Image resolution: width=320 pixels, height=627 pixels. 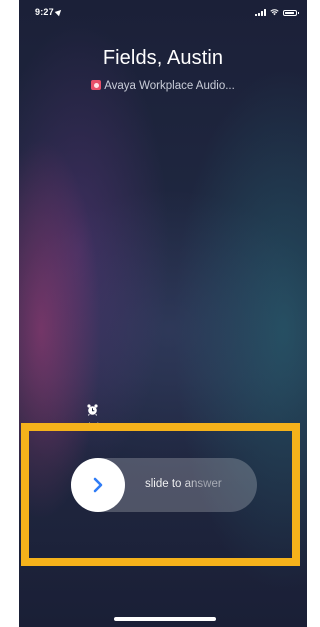 What do you see at coordinates (92, 410) in the screenshot?
I see `alarm-clock-icon` at bounding box center [92, 410].